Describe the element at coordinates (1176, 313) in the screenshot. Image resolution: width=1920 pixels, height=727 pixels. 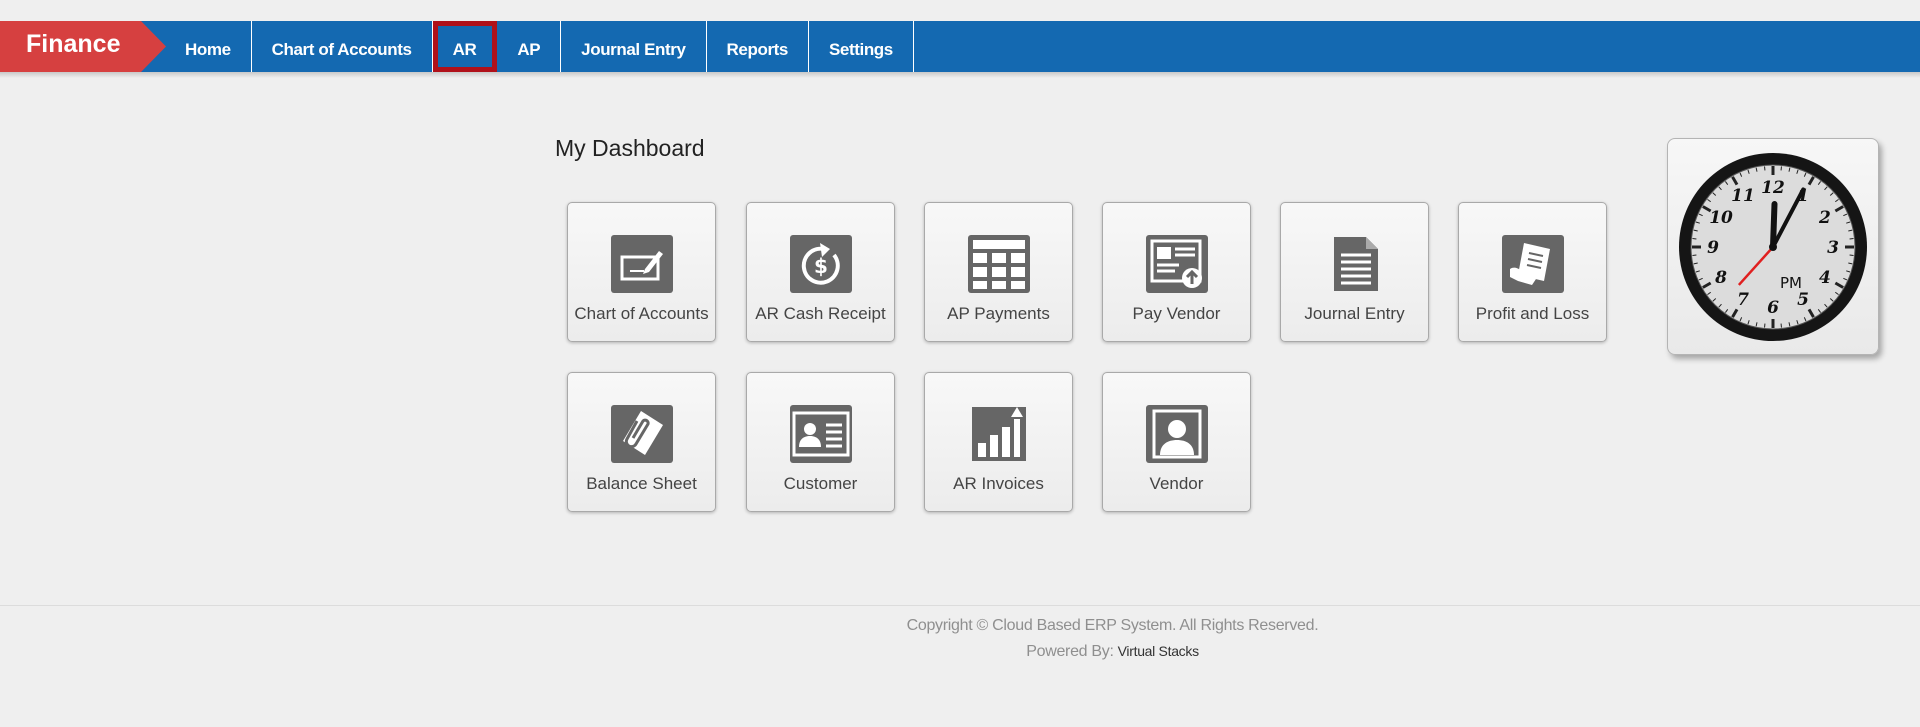
I see `tile-label: Pay Vendor` at that location.